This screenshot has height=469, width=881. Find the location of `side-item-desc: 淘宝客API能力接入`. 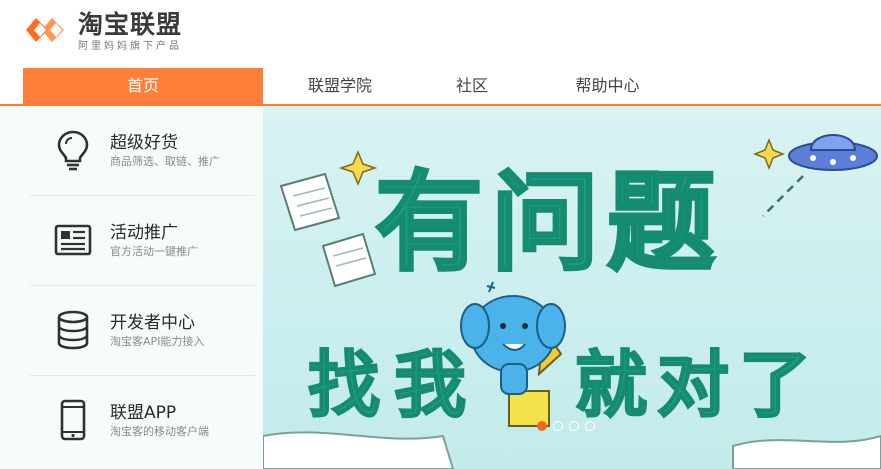

side-item-desc: 淘宝客API能力接入 is located at coordinates (157, 341).